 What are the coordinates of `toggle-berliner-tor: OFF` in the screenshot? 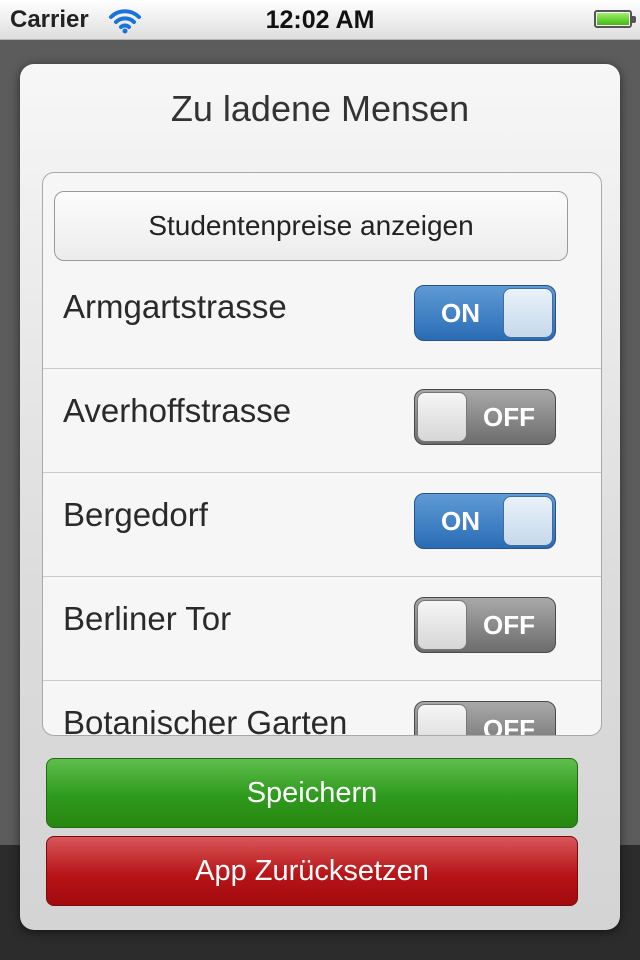 It's located at (485, 625).